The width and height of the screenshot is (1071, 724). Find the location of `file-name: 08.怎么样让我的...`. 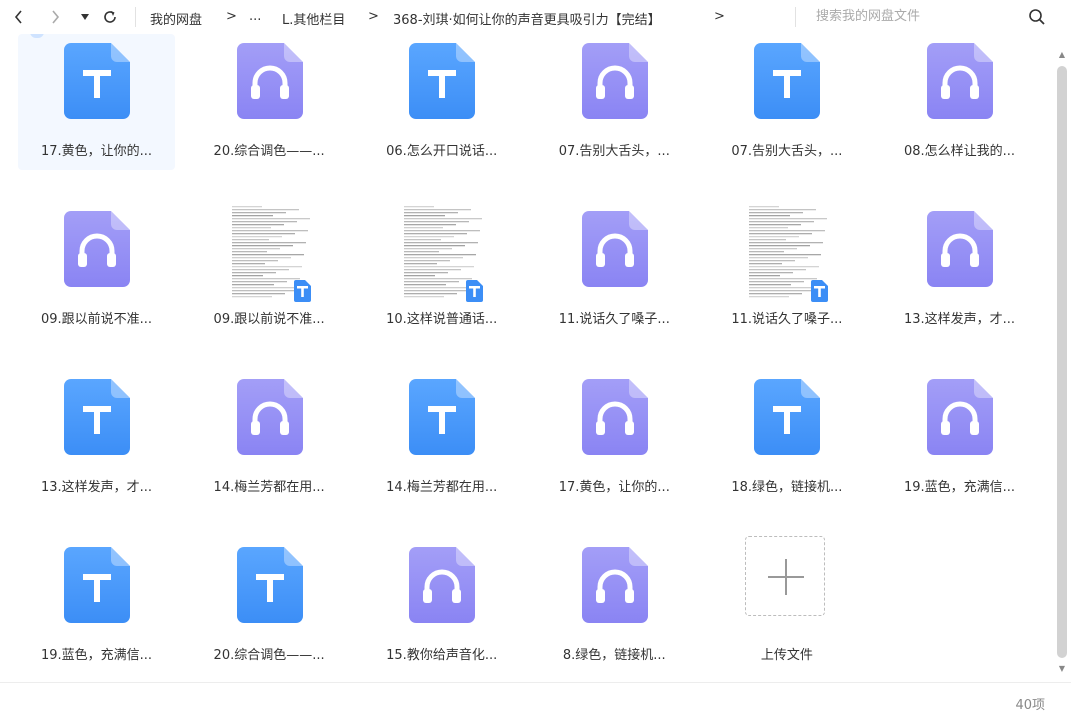

file-name: 08.怎么样让我的... is located at coordinates (959, 151).